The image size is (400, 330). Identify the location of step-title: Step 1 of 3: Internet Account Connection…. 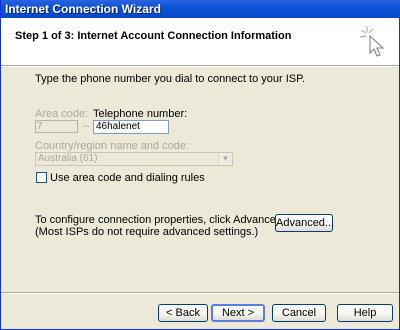
(153, 36).